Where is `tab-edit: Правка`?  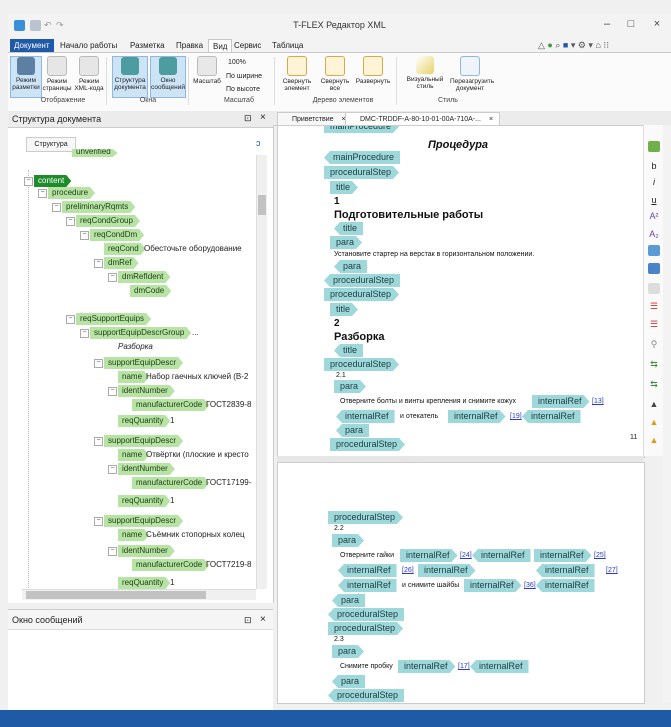
tab-edit: Правка is located at coordinates (189, 45).